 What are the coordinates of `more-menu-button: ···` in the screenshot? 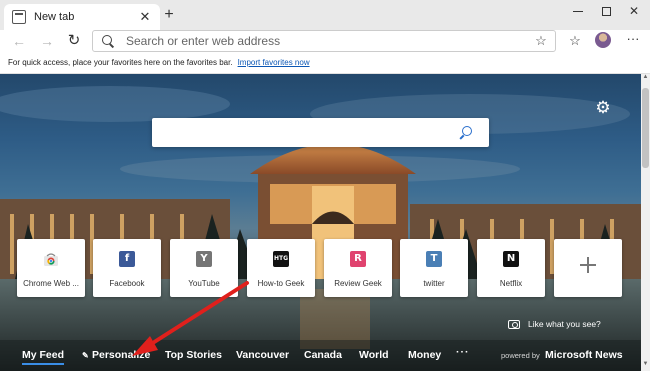 It's located at (633, 41).